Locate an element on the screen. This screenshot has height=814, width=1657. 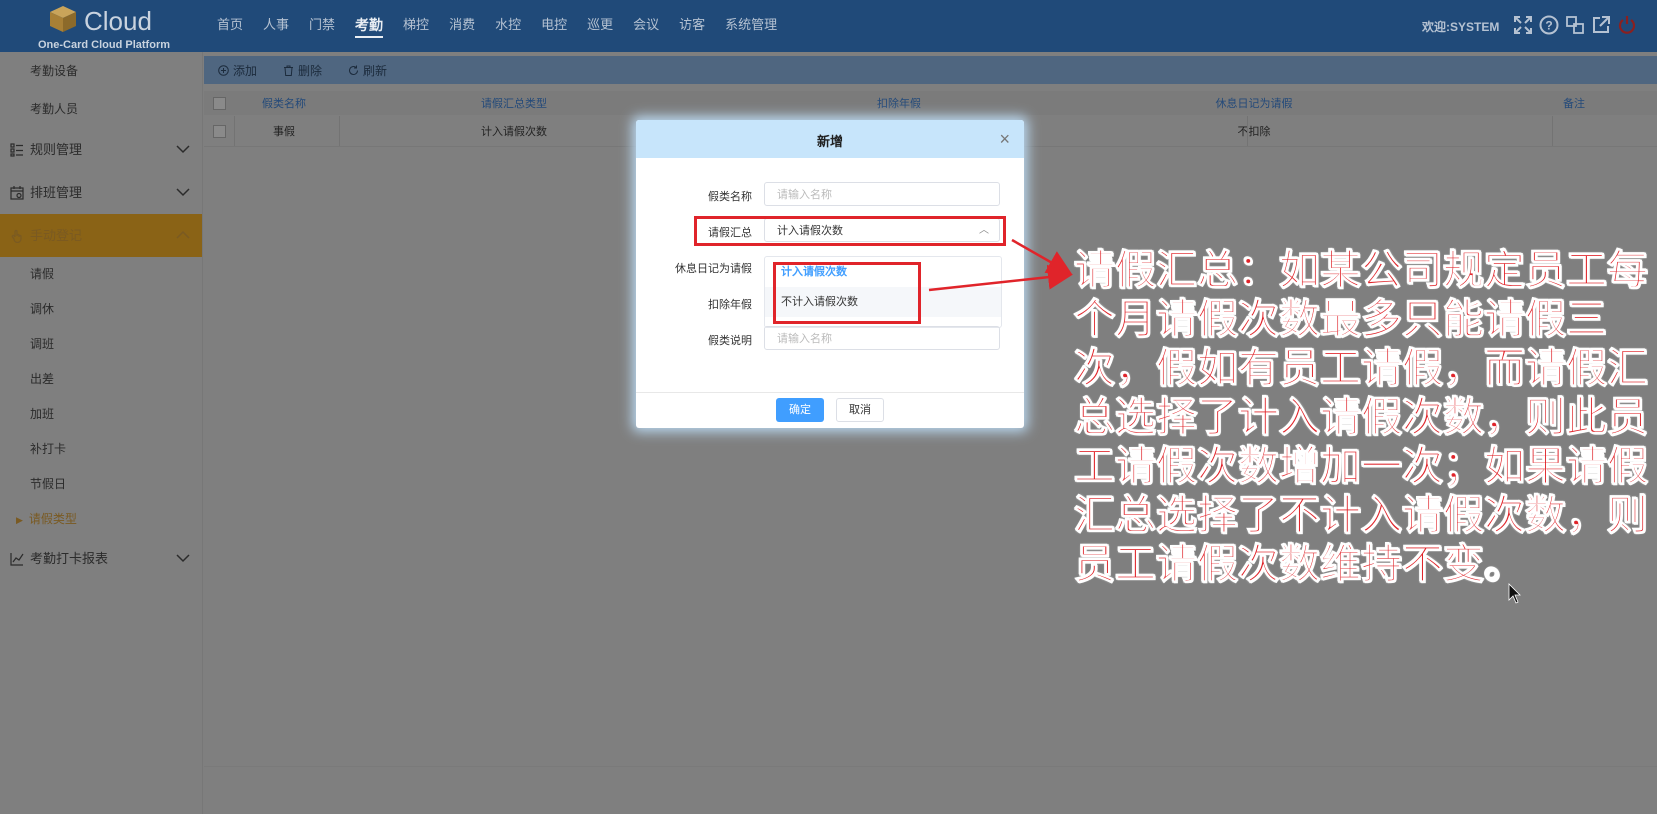
arrow-from-field is located at coordinates (1042, 256).